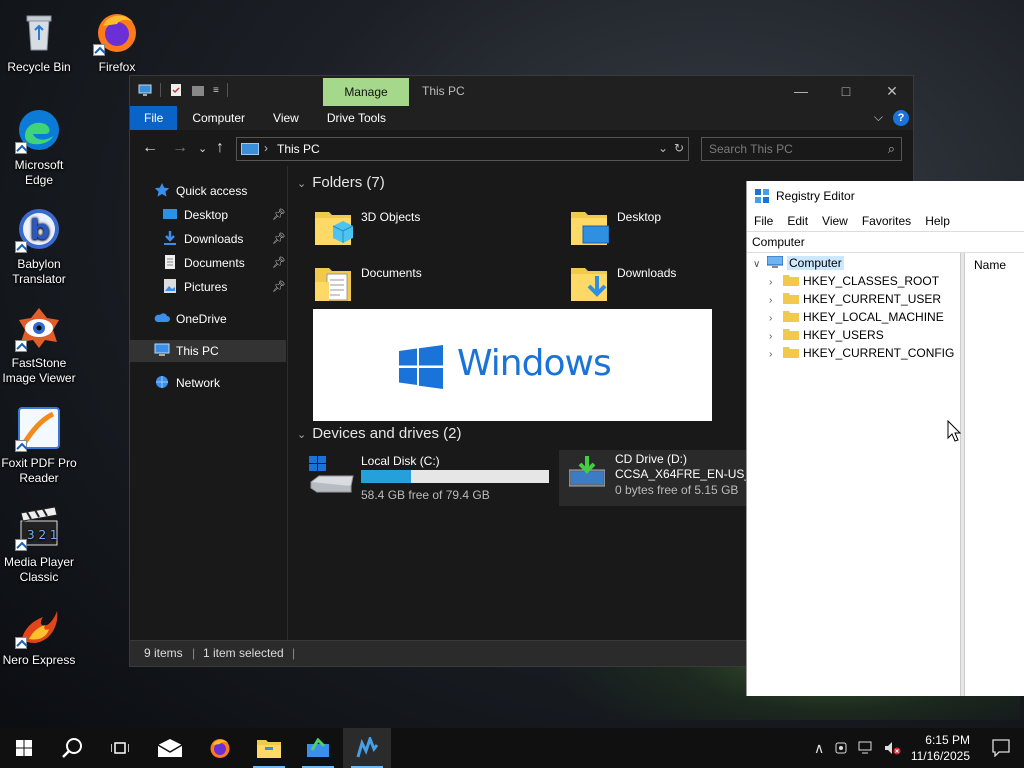  Describe the element at coordinates (663, 148) in the screenshot. I see `address-dropdown-icon: ⌄` at that location.